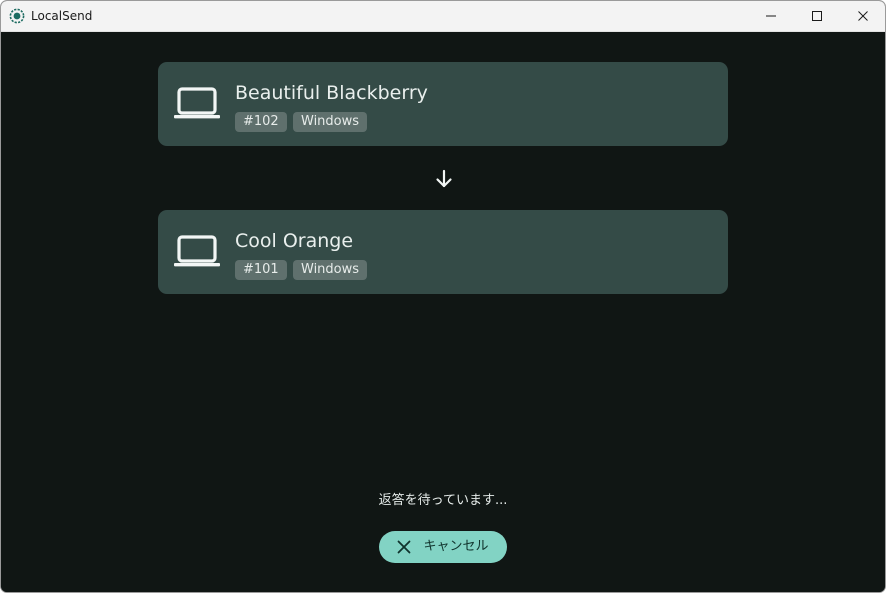 This screenshot has height=593, width=886. I want to click on close-window-button, so click(862, 16).